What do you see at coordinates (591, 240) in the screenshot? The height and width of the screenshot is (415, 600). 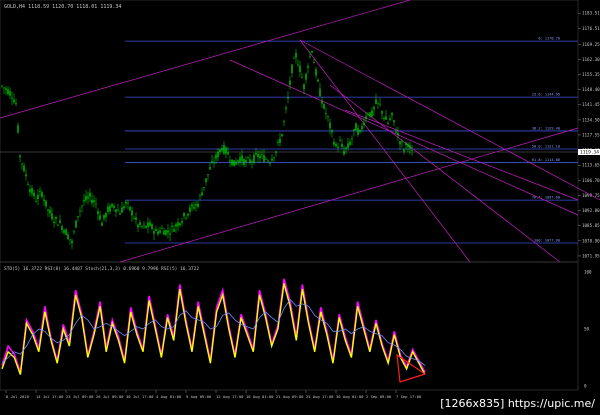 I see `price-tick-label: 1078.90` at bounding box center [591, 240].